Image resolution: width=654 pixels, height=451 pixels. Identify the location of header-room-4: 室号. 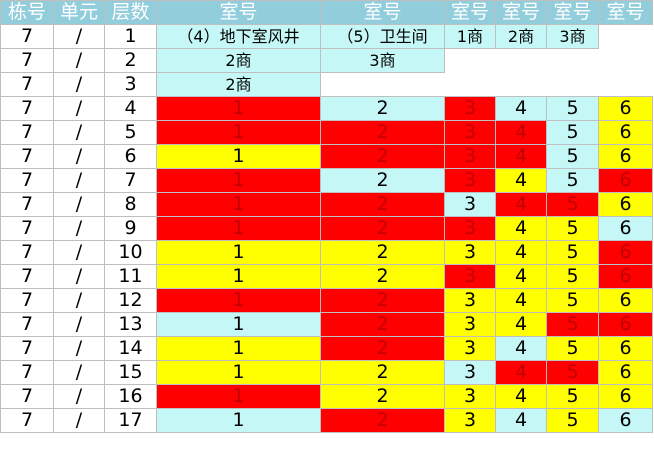
(521, 12).